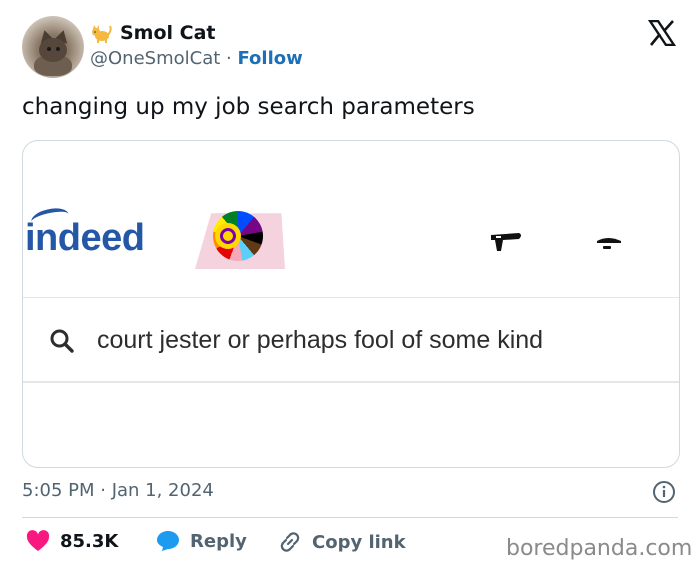 This screenshot has height=571, width=700. I want to click on avatar, so click(53, 47).